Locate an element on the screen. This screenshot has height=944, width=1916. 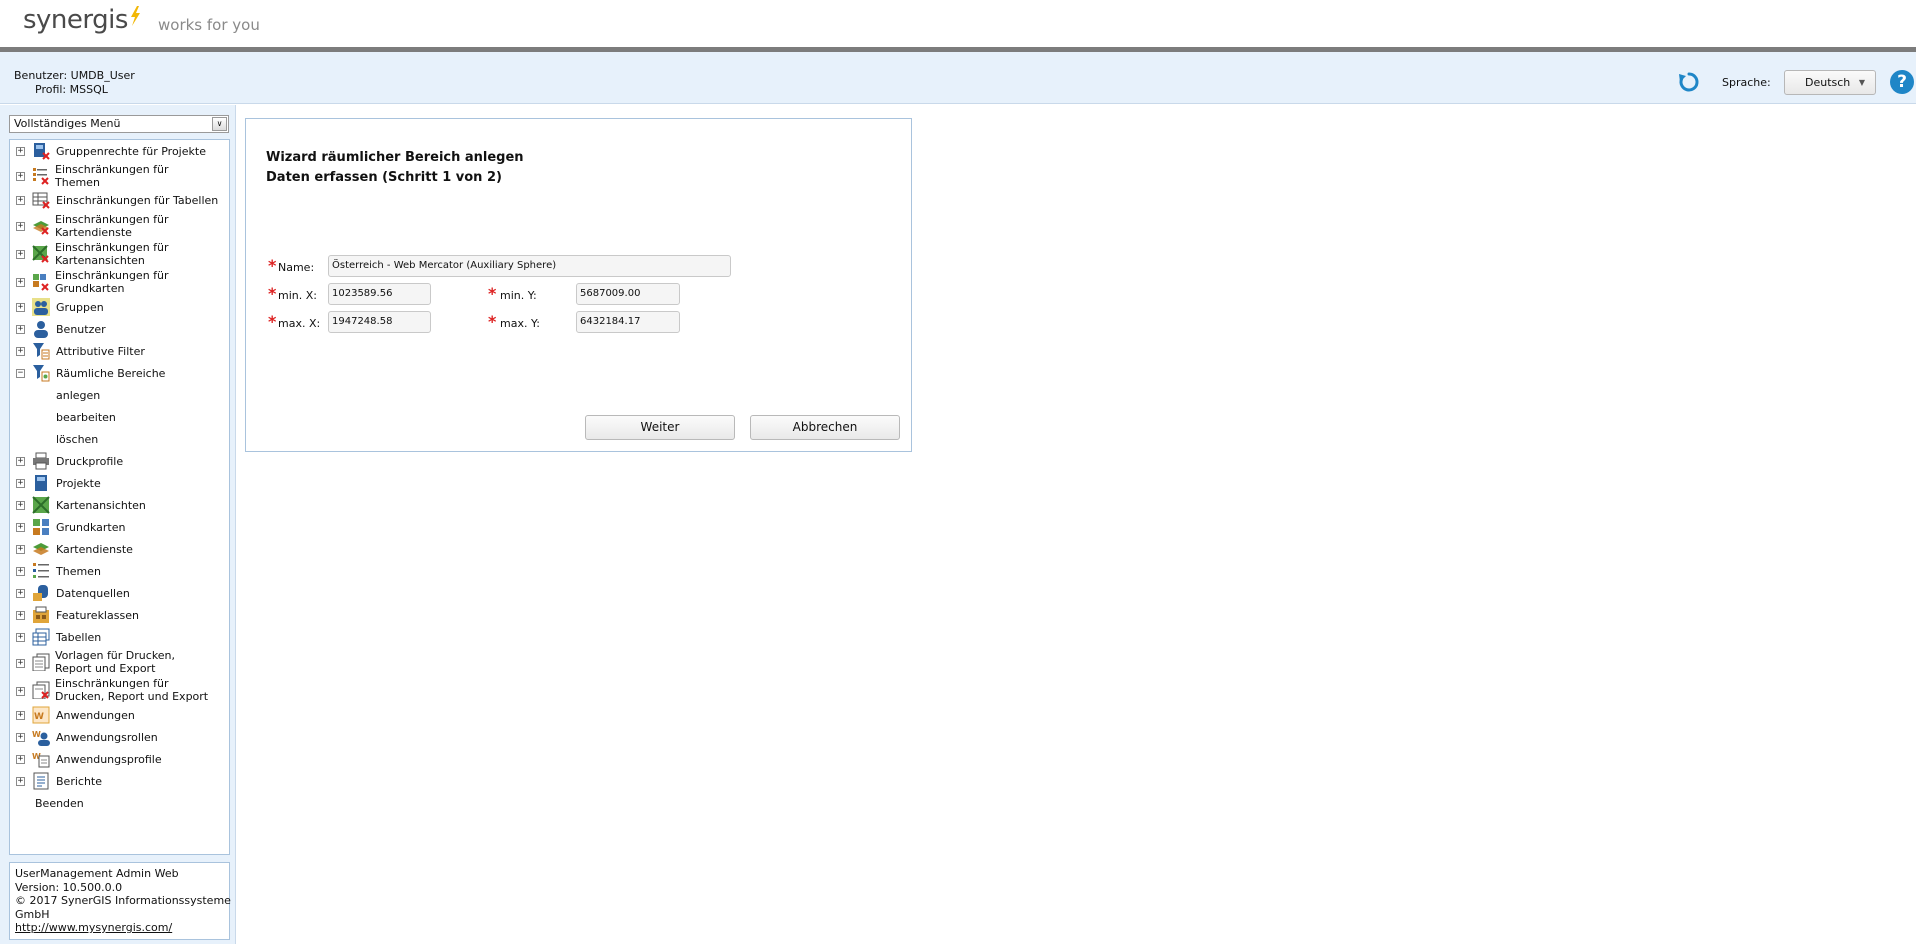
synergis-logo: synergis is located at coordinates (75, 20).